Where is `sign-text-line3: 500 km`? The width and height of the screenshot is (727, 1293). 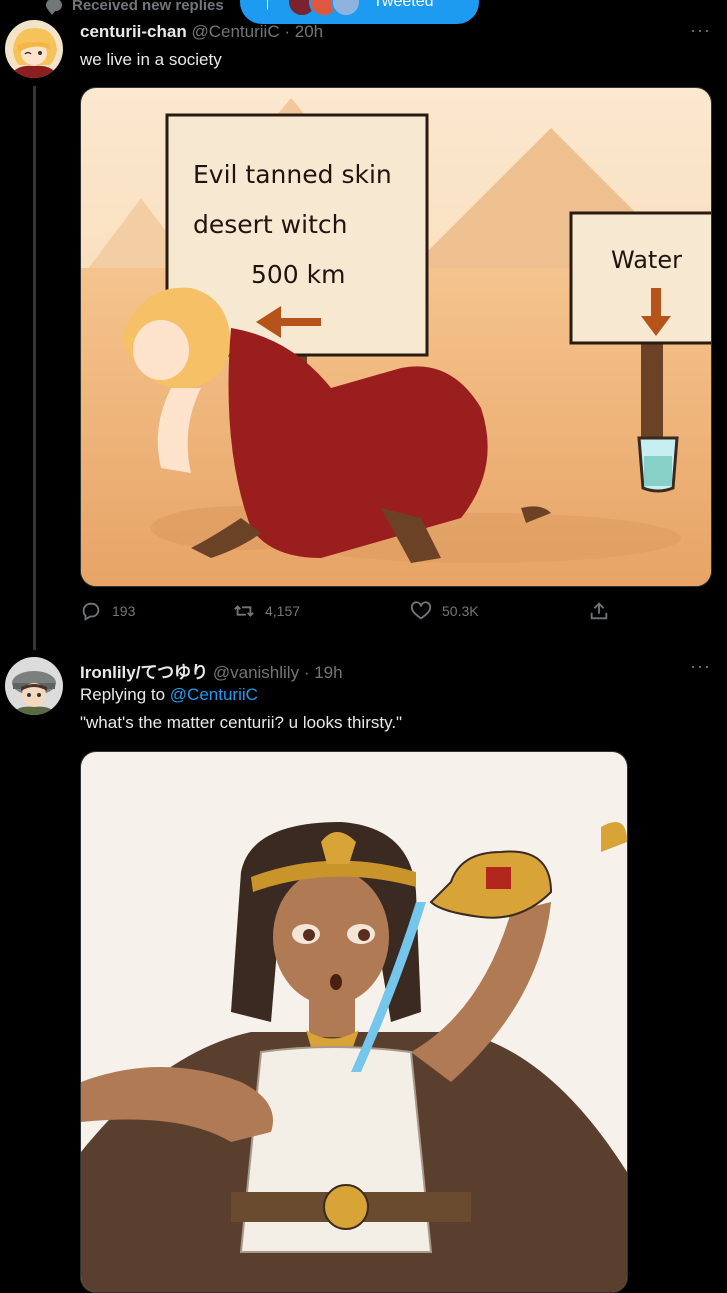
sign-text-line3: 500 km is located at coordinates (298, 274).